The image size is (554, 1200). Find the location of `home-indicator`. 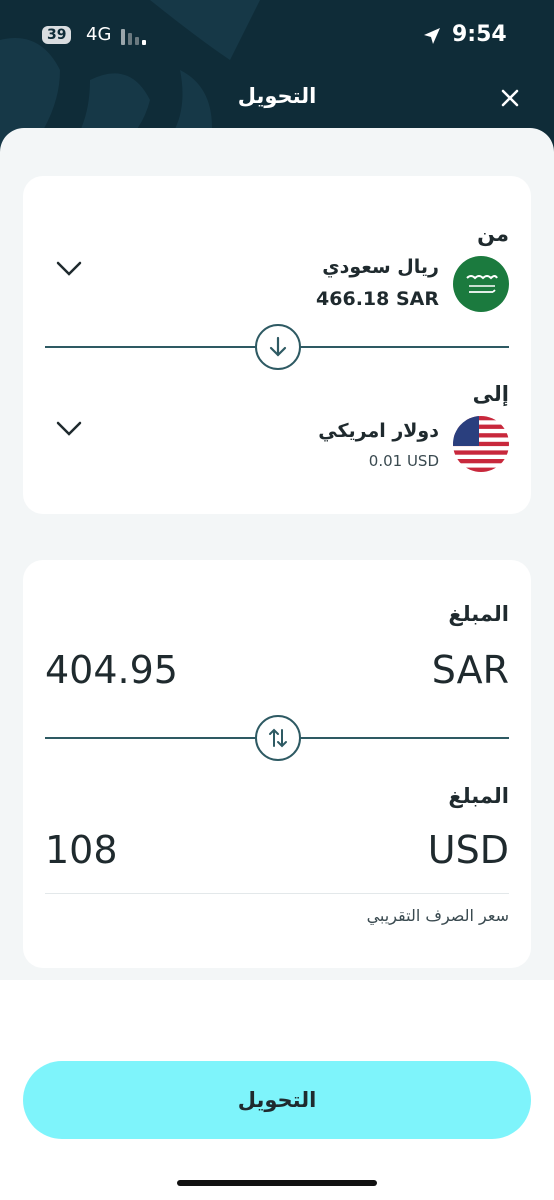

home-indicator is located at coordinates (277, 1183).